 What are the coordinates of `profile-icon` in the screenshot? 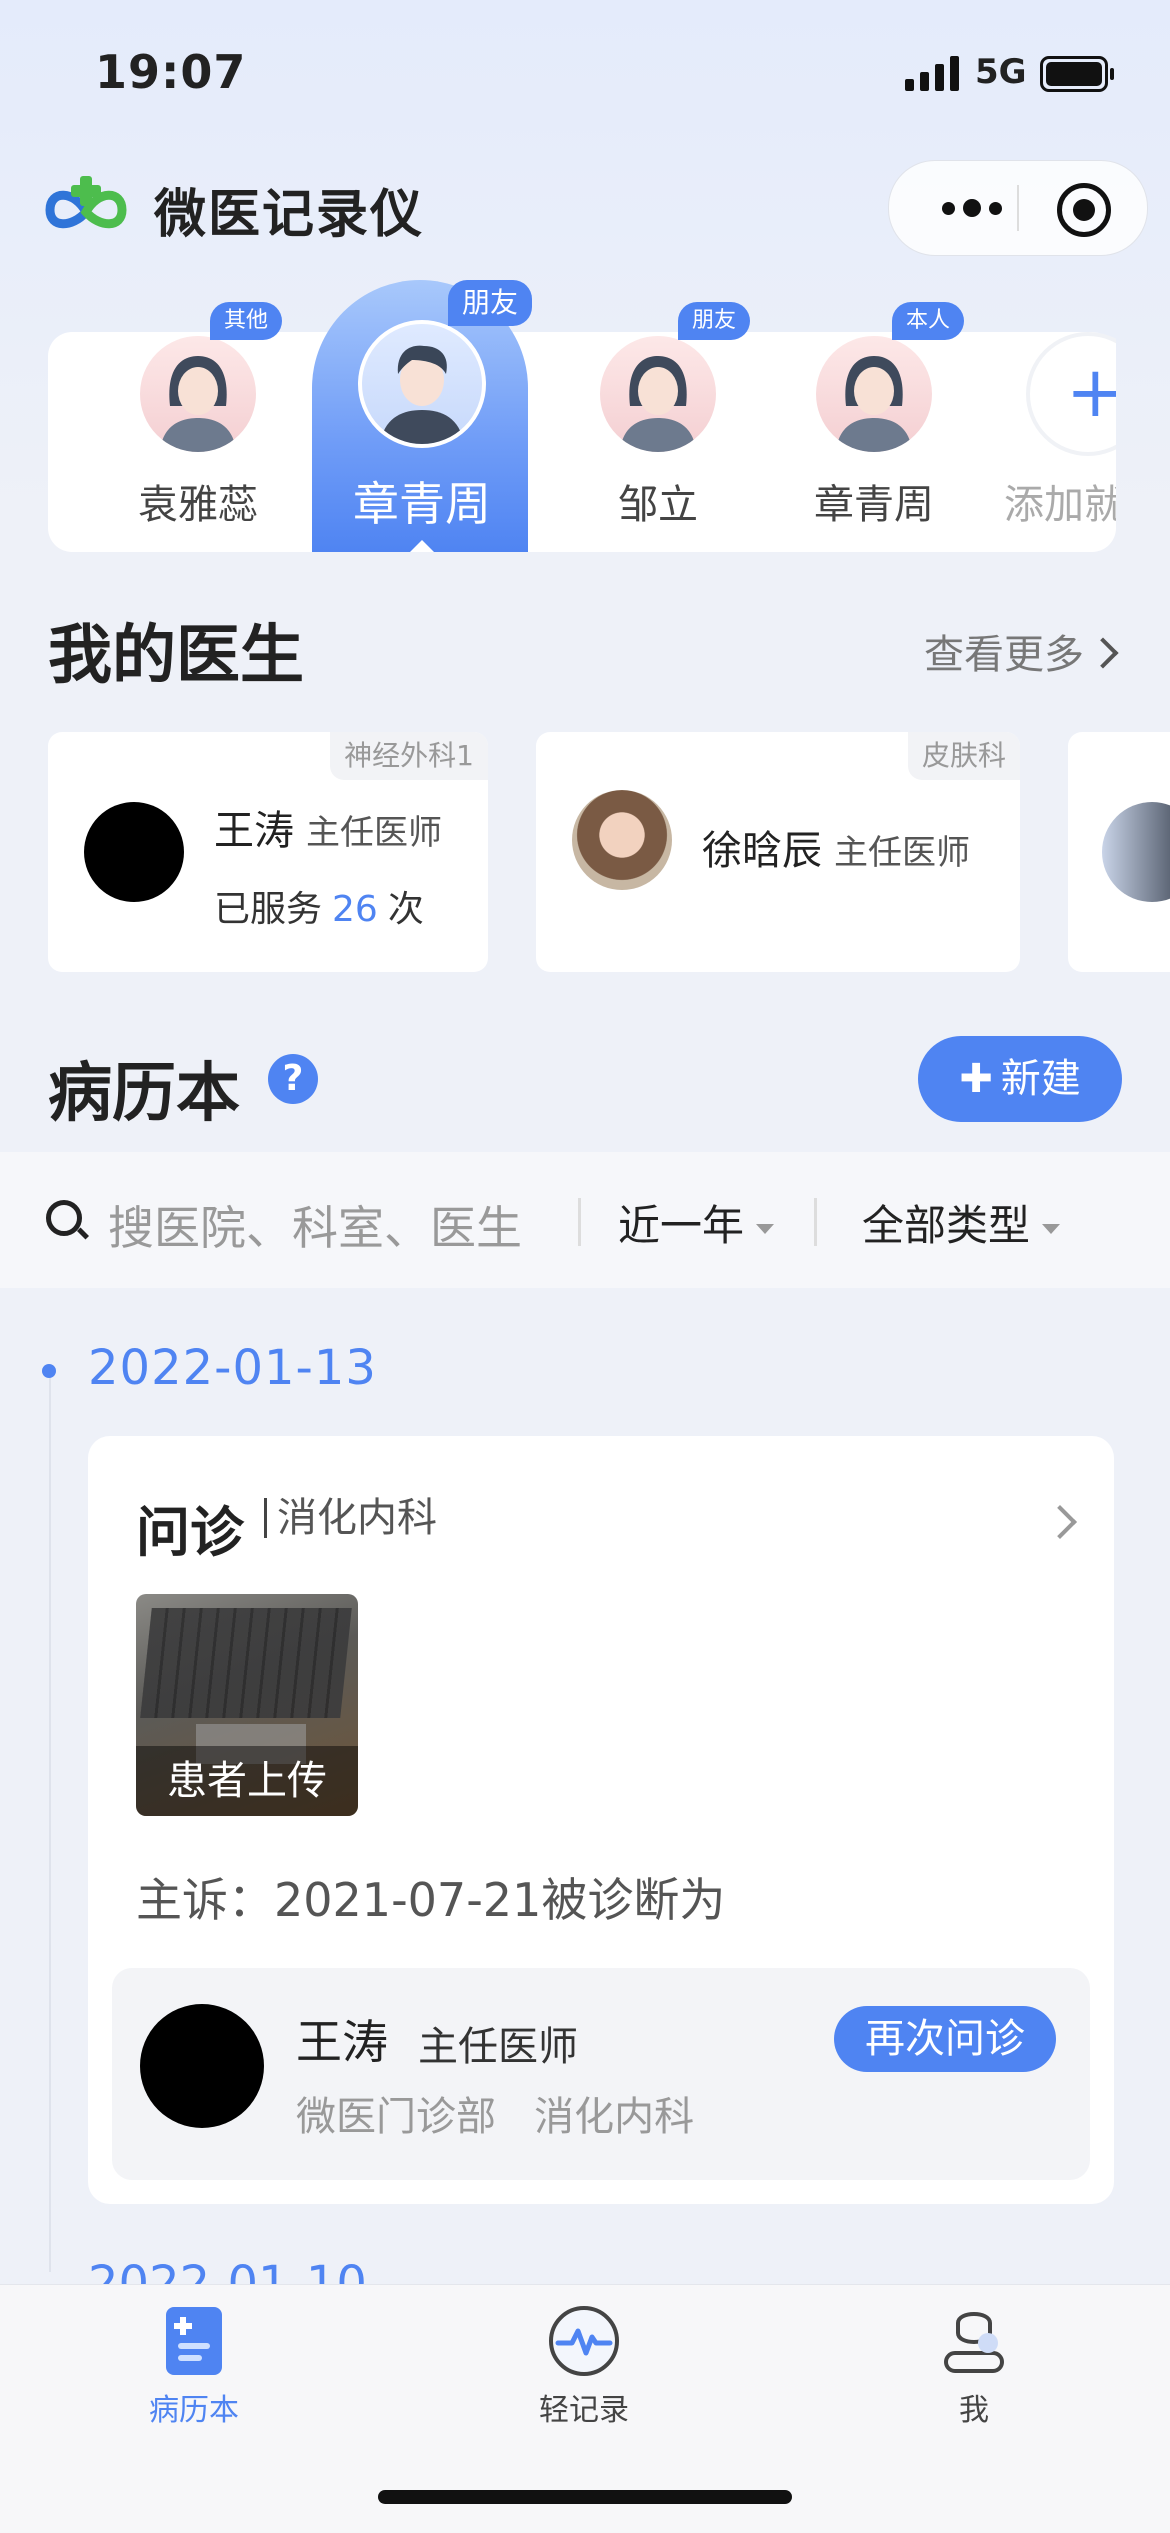 It's located at (974, 2341).